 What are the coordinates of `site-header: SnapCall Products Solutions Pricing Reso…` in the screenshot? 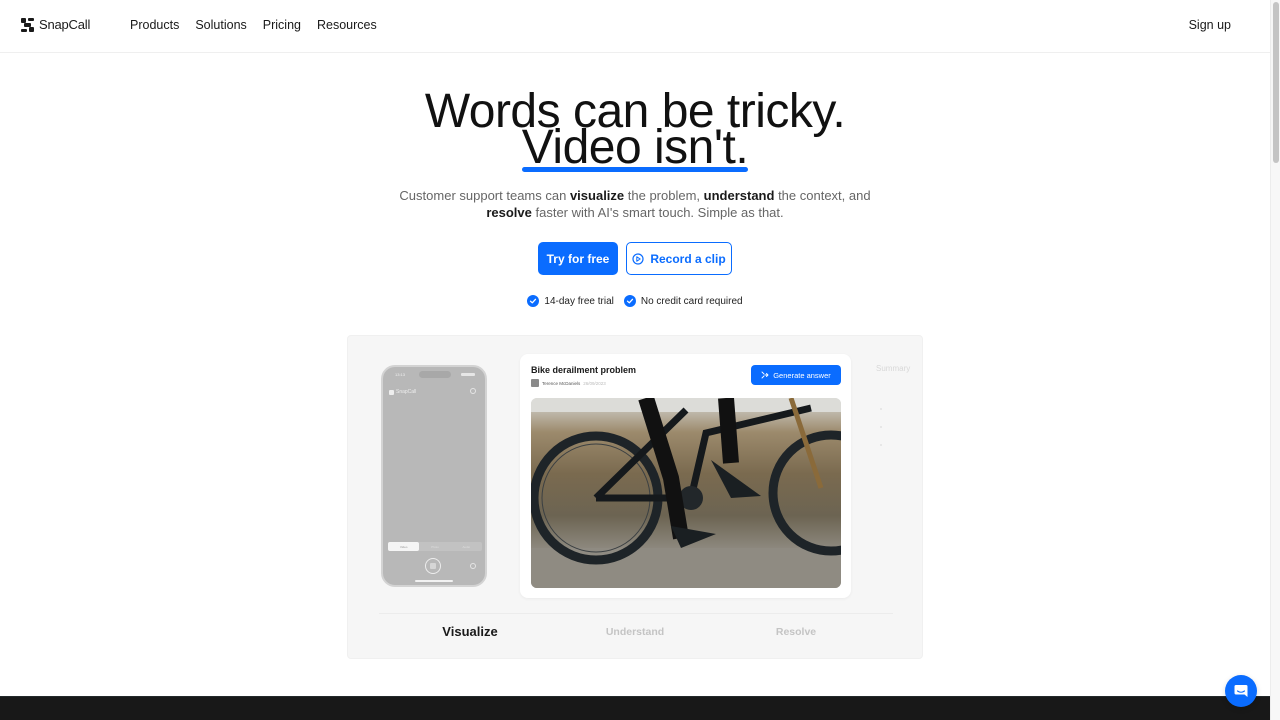 It's located at (635, 26).